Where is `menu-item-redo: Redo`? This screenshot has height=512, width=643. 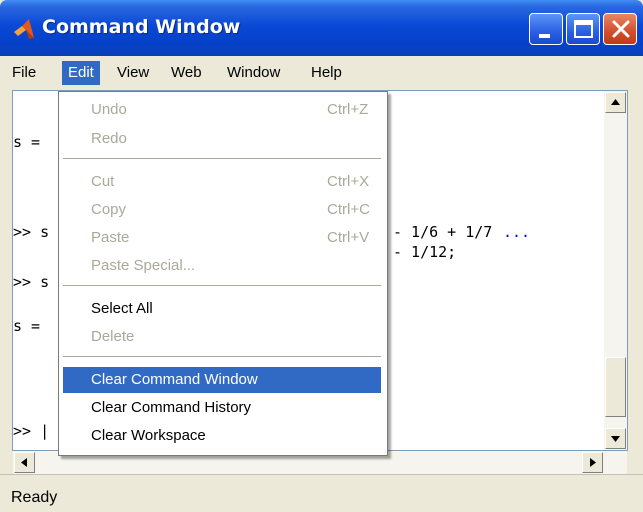
menu-item-redo: Redo is located at coordinates (222, 139).